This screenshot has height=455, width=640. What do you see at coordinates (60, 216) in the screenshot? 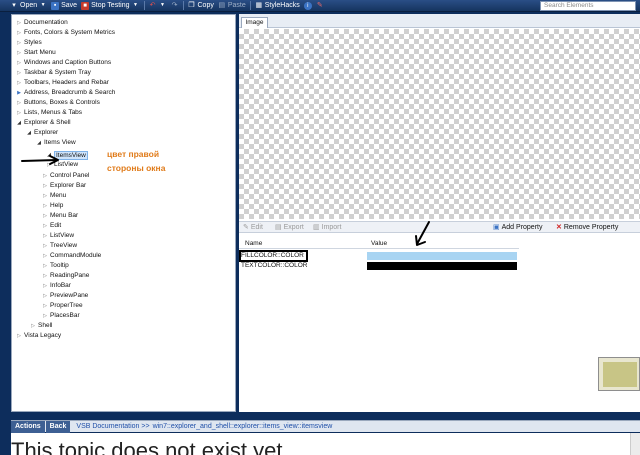
I see `tree-item: ▷ Menu Bar` at bounding box center [60, 216].